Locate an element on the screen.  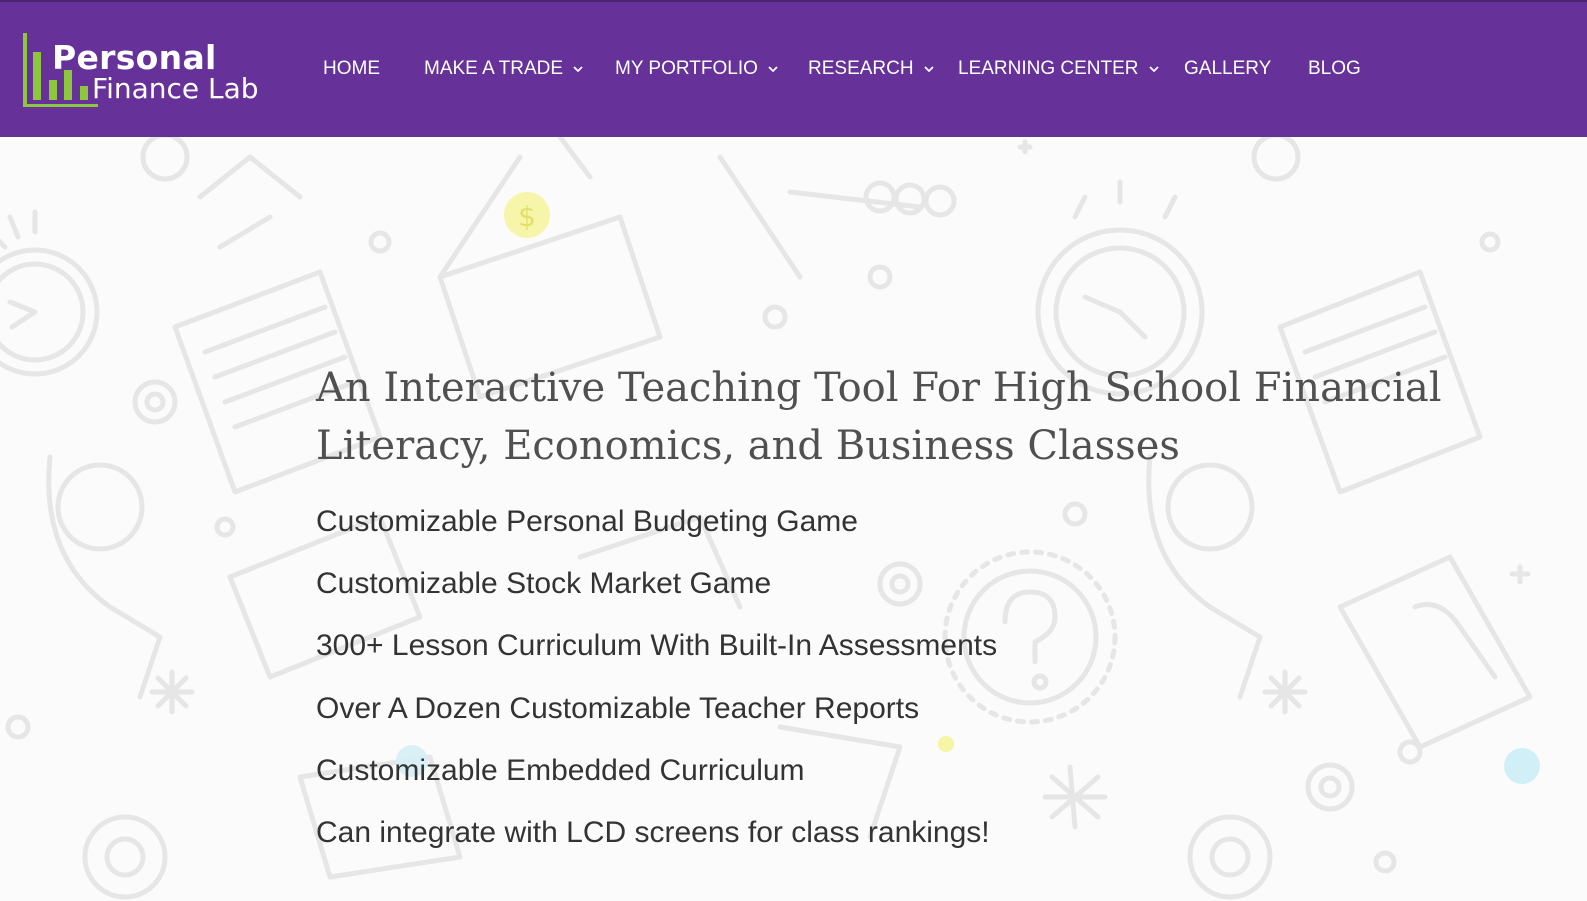
nav-learning-center-label: LEARNING CENTER is located at coordinates (1048, 68).